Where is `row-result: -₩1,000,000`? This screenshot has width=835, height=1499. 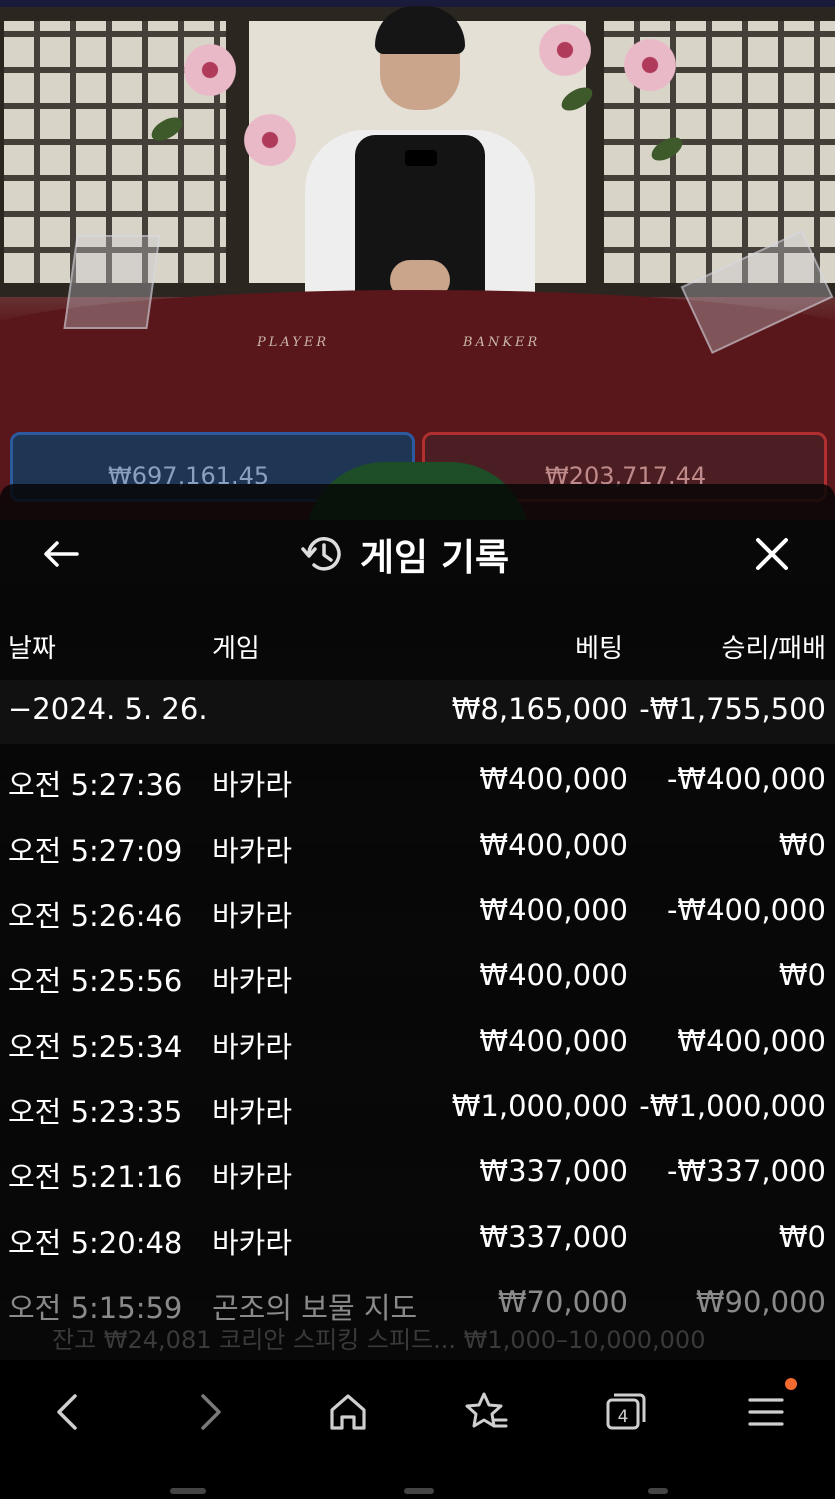
row-result: -₩1,000,000 is located at coordinates (732, 1106).